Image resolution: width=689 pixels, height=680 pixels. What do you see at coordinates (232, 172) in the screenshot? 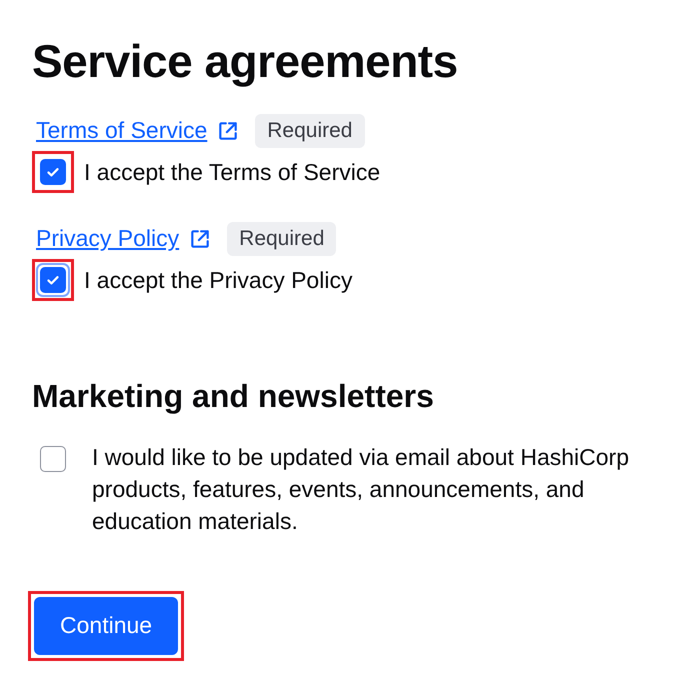
I see `checkbox-label: I accept the Terms of Service` at bounding box center [232, 172].